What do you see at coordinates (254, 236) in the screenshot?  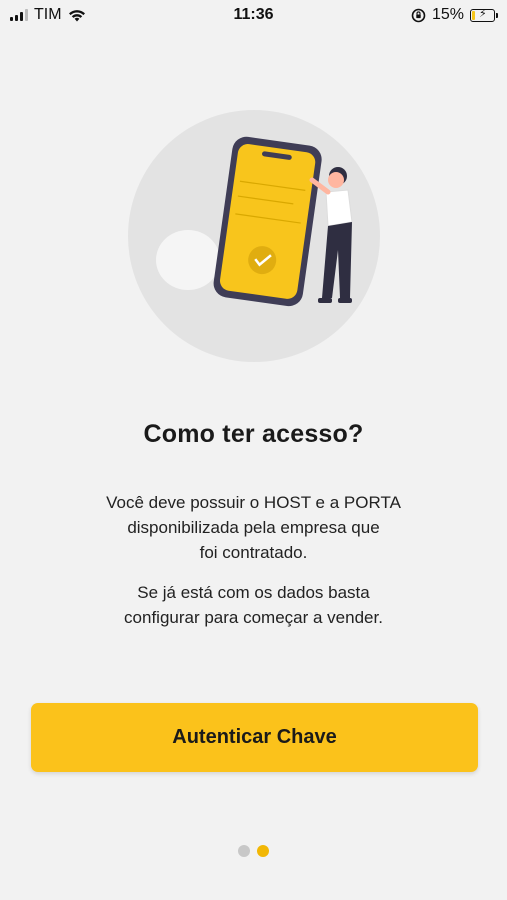 I see `phone-with-person-illustration` at bounding box center [254, 236].